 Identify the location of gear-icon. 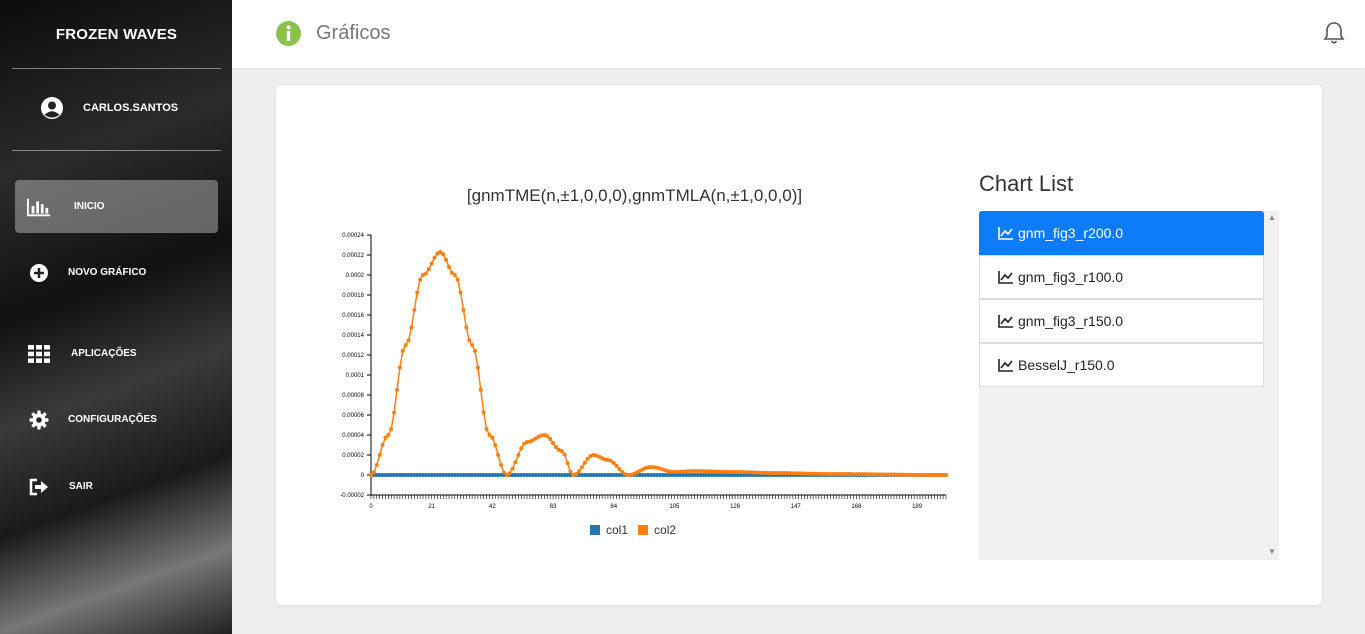
(39, 420).